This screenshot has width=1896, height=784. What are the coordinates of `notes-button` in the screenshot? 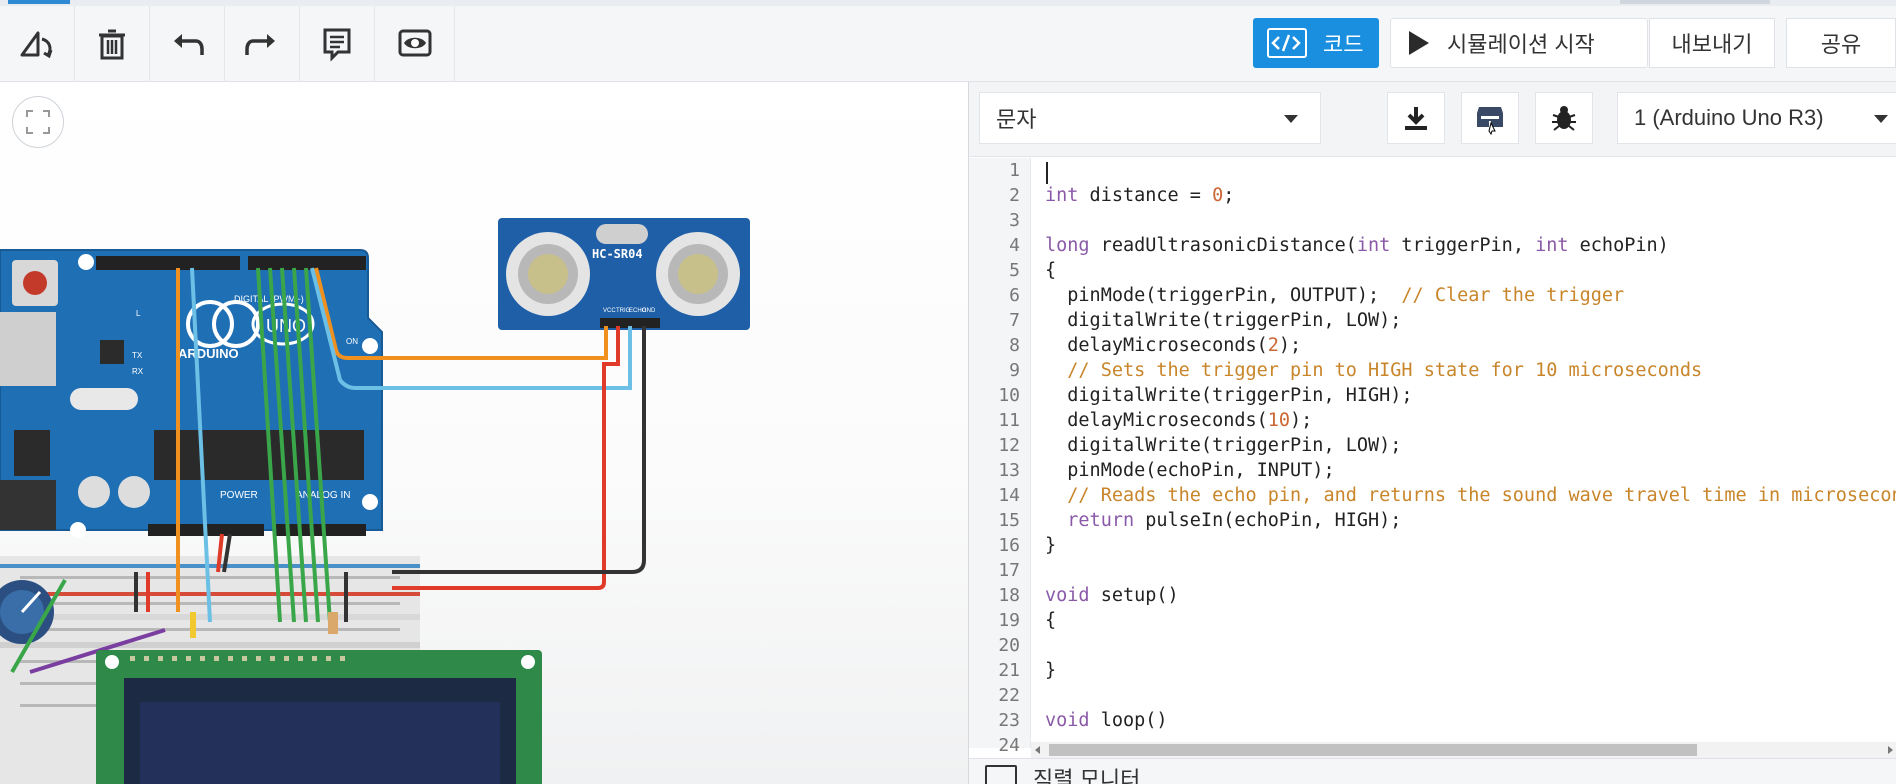 It's located at (337, 44).